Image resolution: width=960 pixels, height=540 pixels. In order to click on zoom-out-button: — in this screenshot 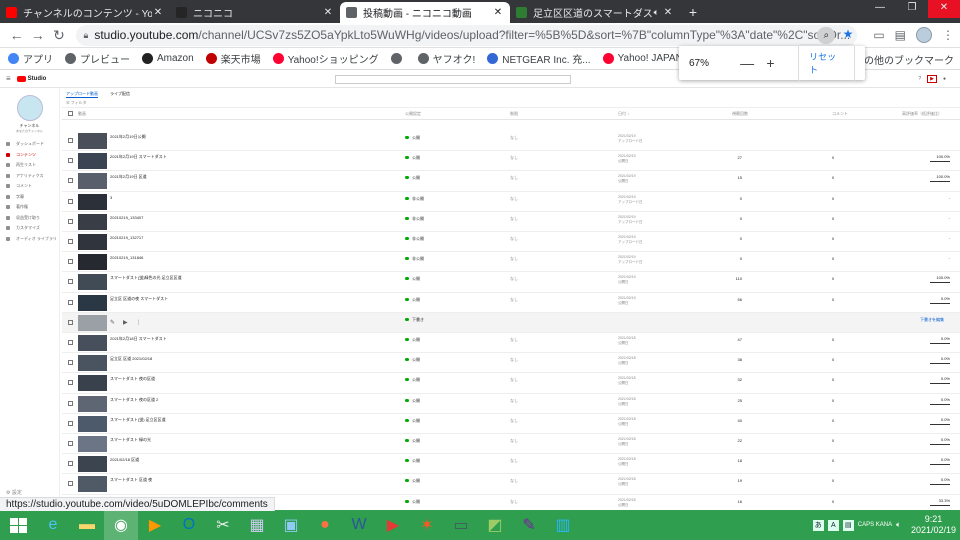, I will do `click(746, 63)`.